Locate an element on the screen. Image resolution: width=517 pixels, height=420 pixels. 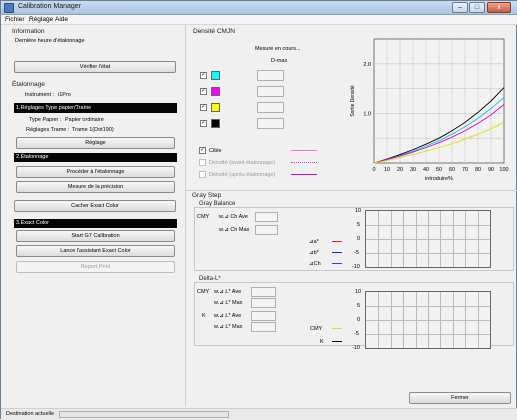
window-title: Calibration Manager is located at coordinates (50, 6).